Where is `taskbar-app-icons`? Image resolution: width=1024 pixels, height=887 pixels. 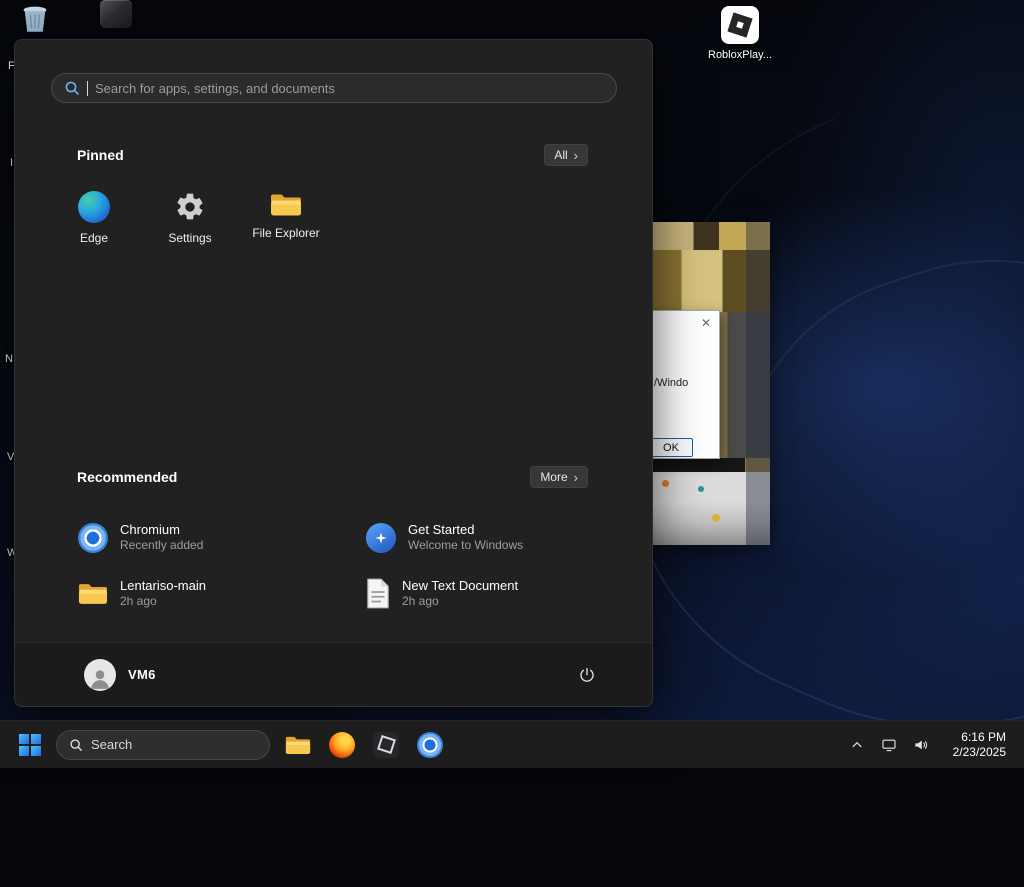
taskbar-app-icons is located at coordinates (364, 745).